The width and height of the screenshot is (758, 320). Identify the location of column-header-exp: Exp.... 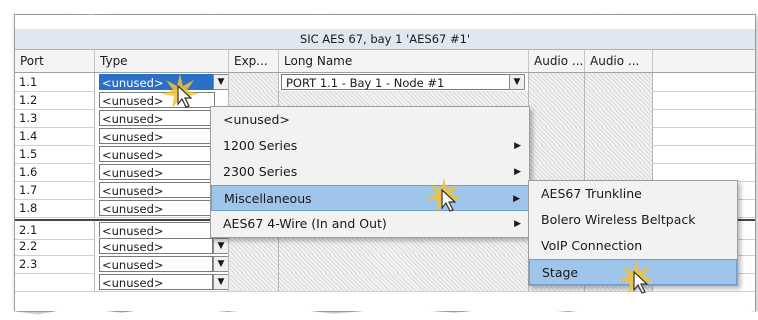
(254, 61).